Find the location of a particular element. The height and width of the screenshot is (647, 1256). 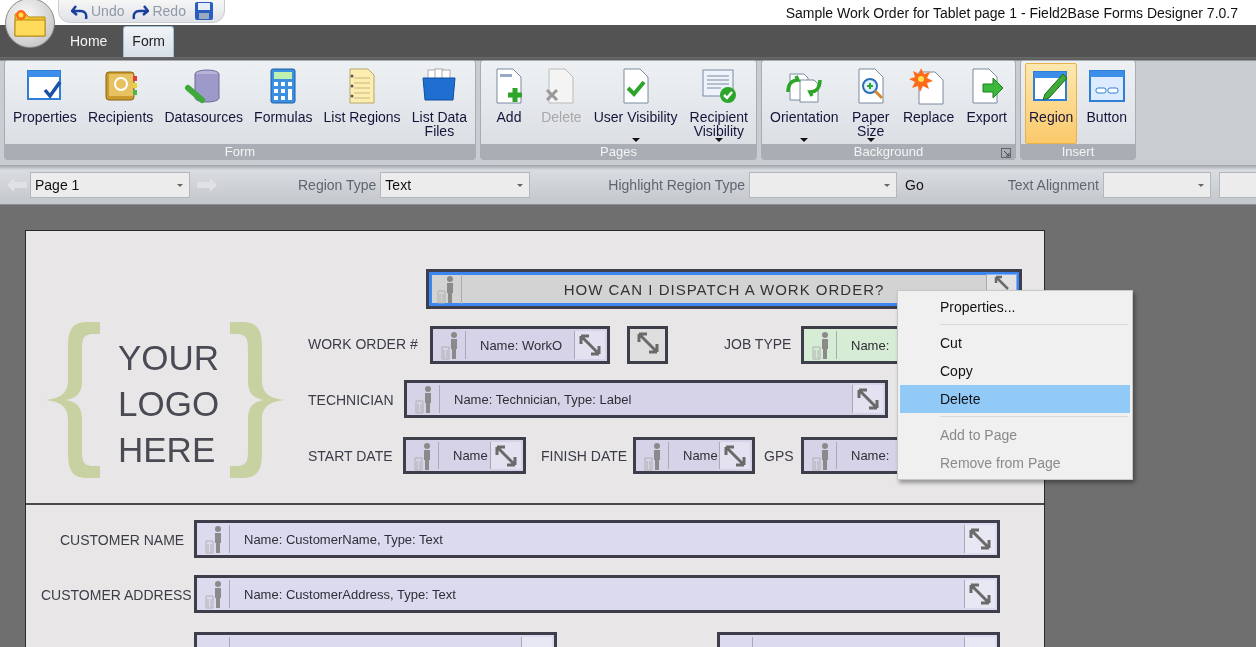

ribbon-button: Region is located at coordinates (1051, 103).